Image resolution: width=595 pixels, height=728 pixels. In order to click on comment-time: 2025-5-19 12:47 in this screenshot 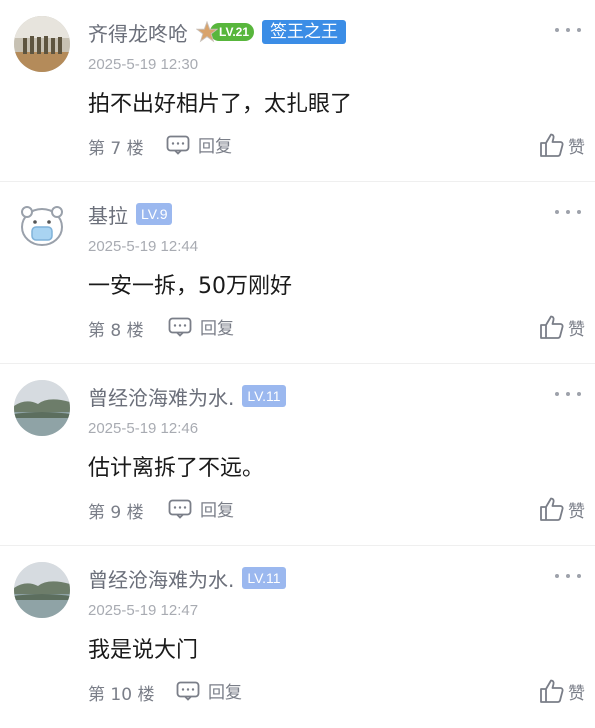, I will do `click(143, 610)`.